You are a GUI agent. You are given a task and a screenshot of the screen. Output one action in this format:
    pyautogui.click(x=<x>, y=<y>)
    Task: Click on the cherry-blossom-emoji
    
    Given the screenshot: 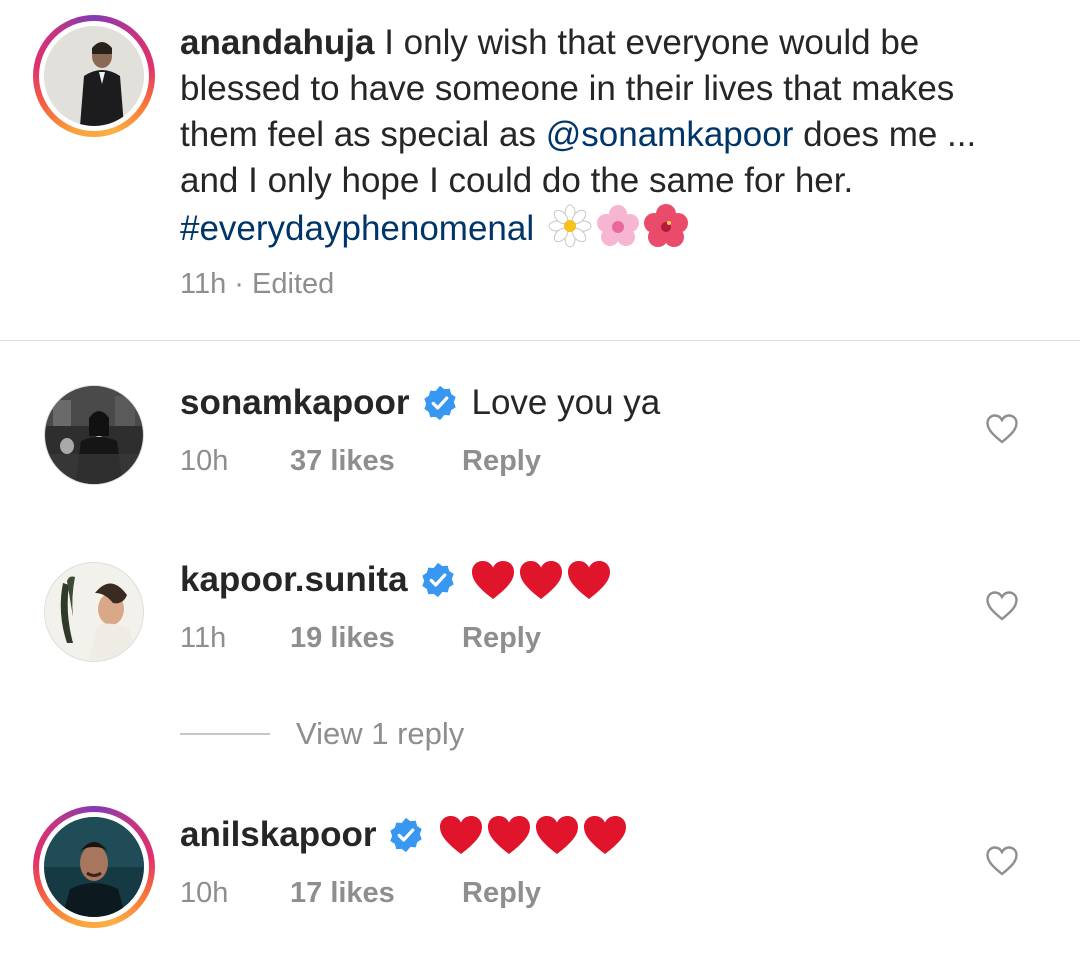 What is the action you would take?
    pyautogui.click(x=617, y=225)
    